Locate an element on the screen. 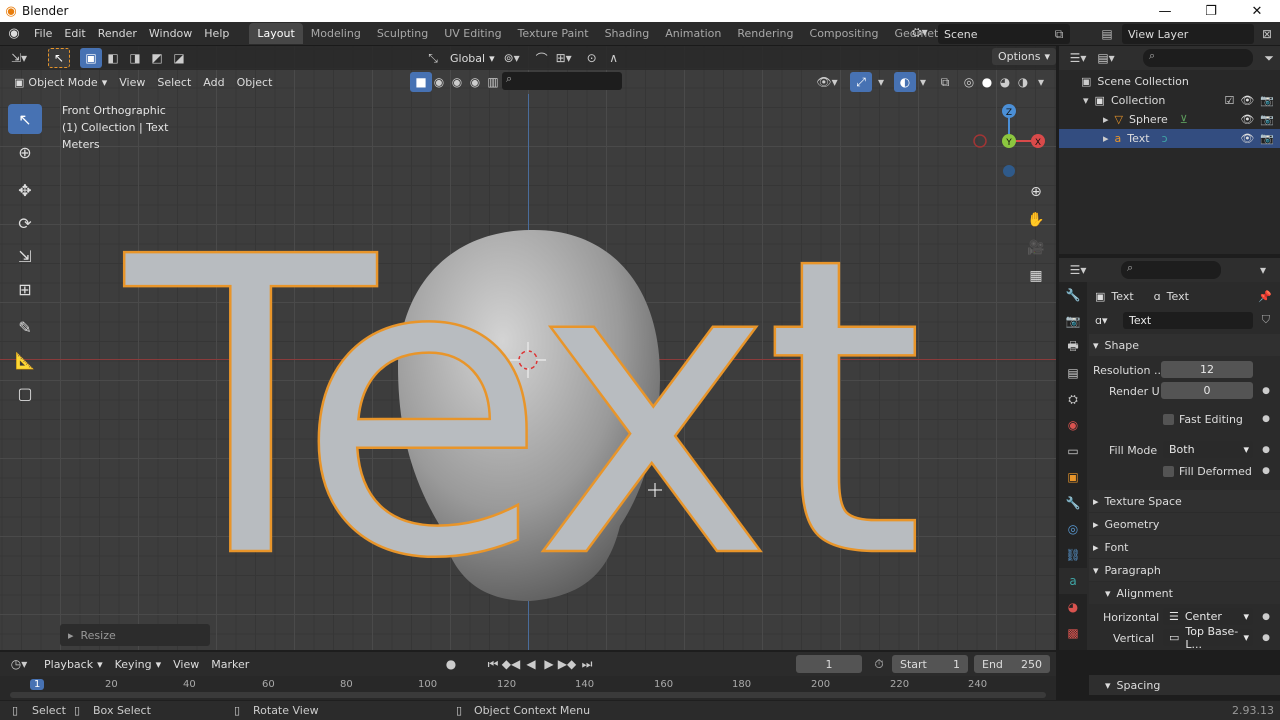  pivot-icon: ⊚▾ is located at coordinates (512, 58).